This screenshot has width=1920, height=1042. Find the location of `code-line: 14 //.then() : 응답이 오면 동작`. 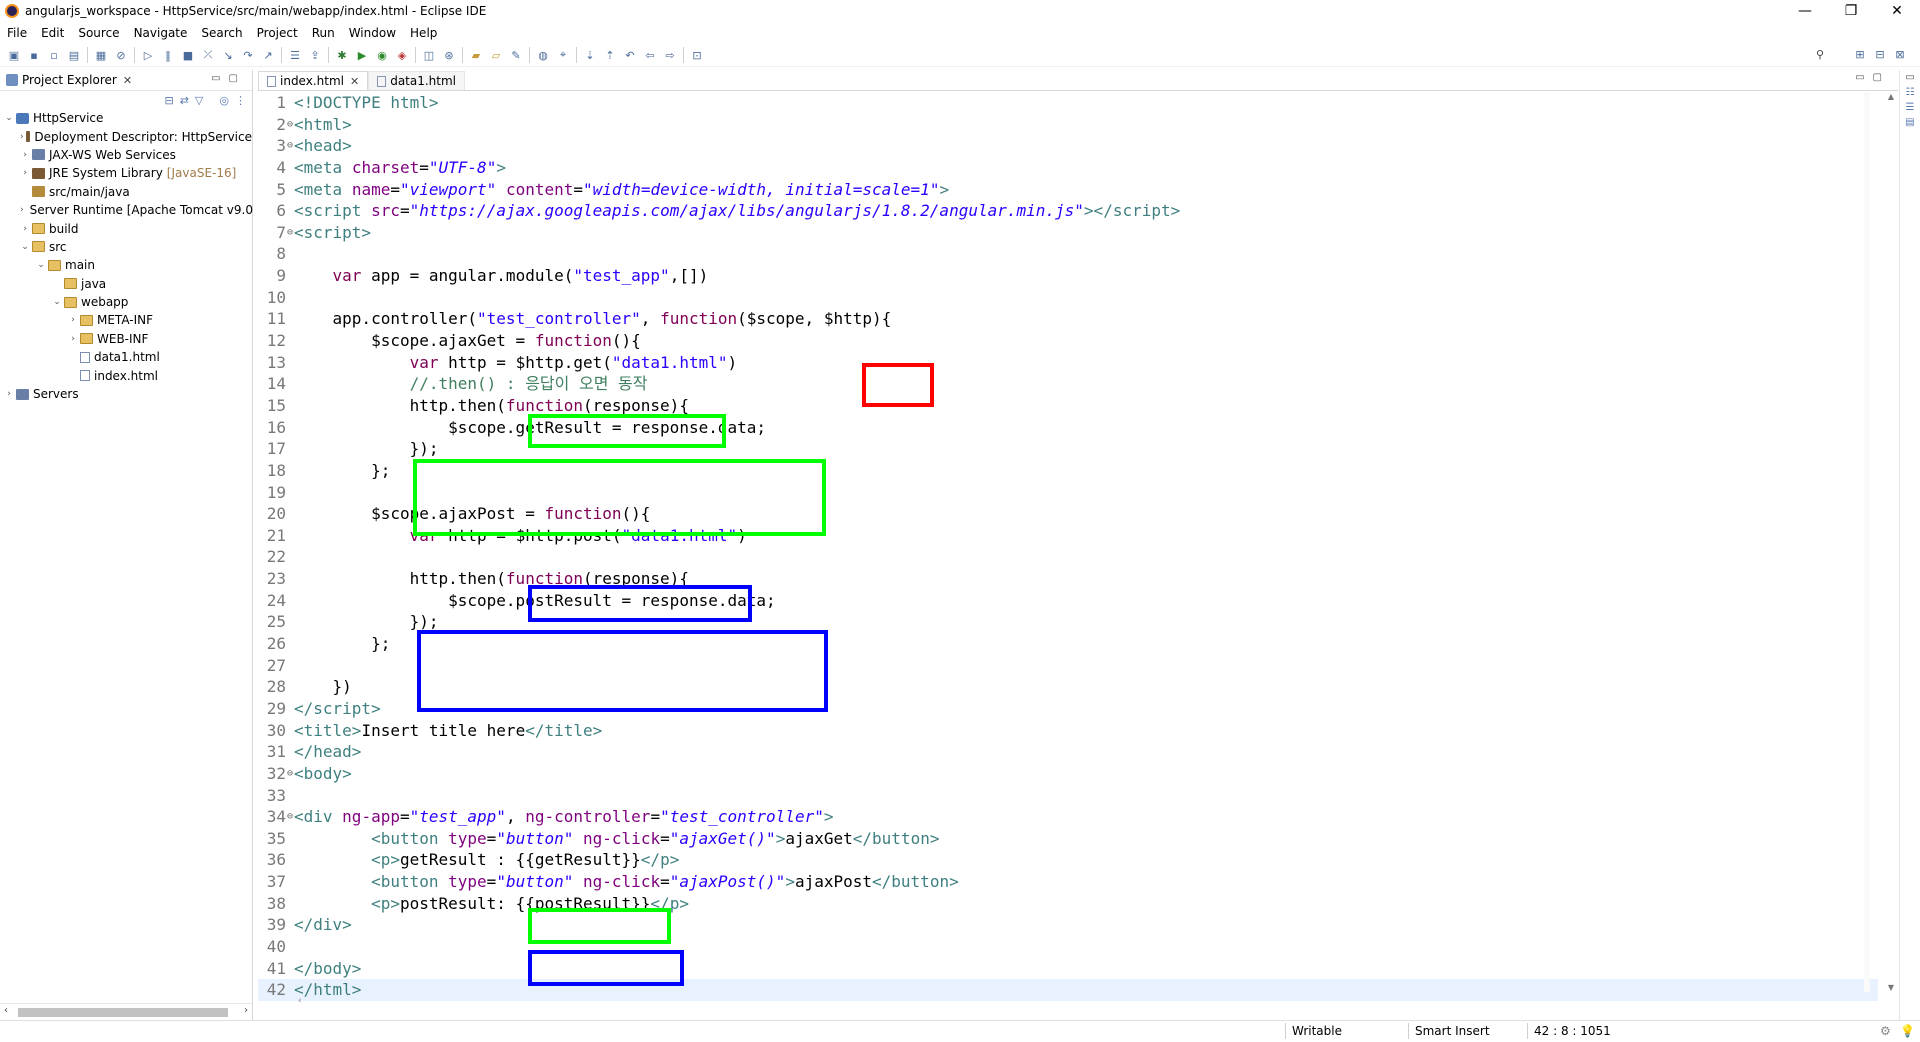

code-line: 14 //.then() : 응답이 오면 동작 is located at coordinates (1068, 384).